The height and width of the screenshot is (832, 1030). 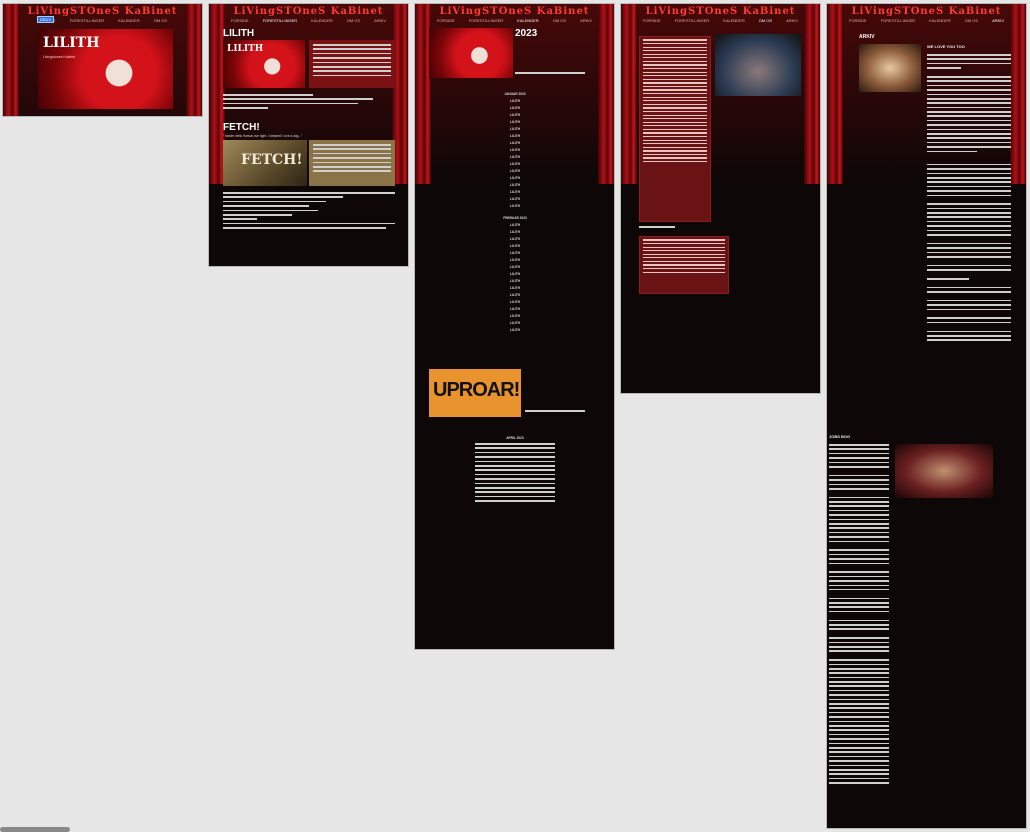 What do you see at coordinates (550, 74) in the screenshot?
I see `lilith-blurb` at bounding box center [550, 74].